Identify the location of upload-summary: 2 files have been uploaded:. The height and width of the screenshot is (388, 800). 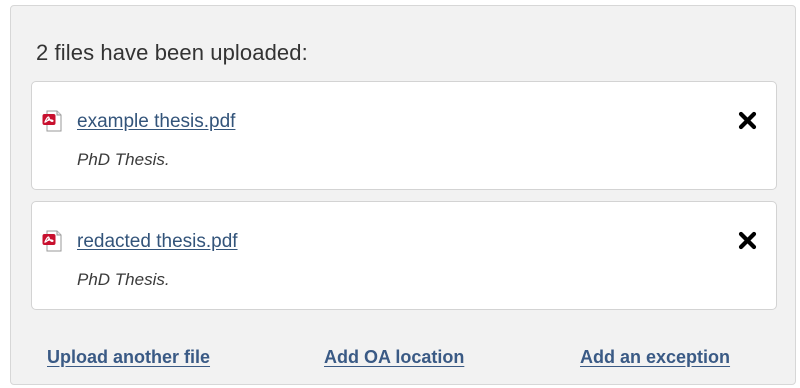
(172, 52).